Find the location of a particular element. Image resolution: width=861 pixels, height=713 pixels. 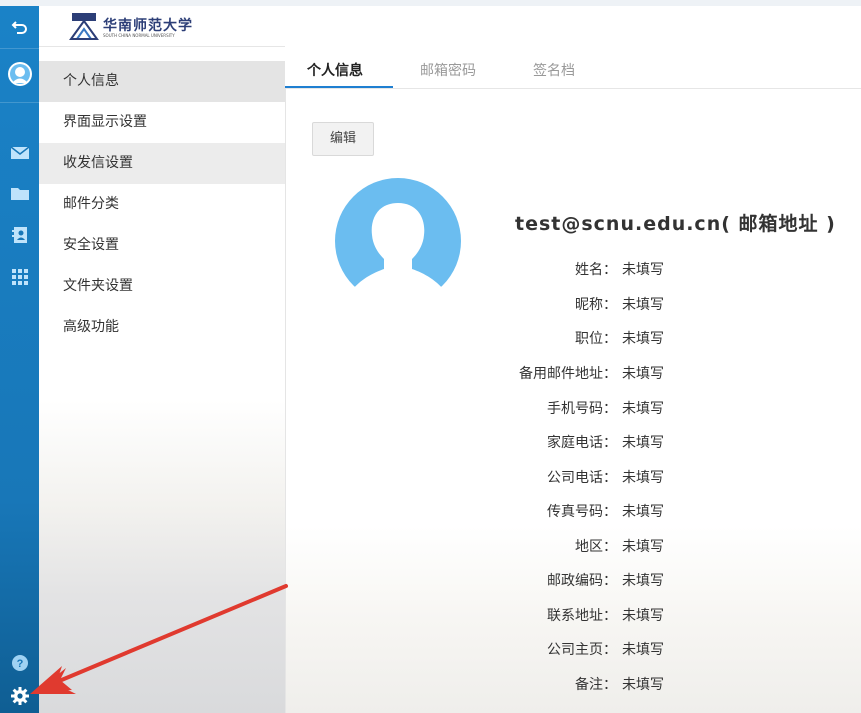

app-rail: ? is located at coordinates (19, 359).